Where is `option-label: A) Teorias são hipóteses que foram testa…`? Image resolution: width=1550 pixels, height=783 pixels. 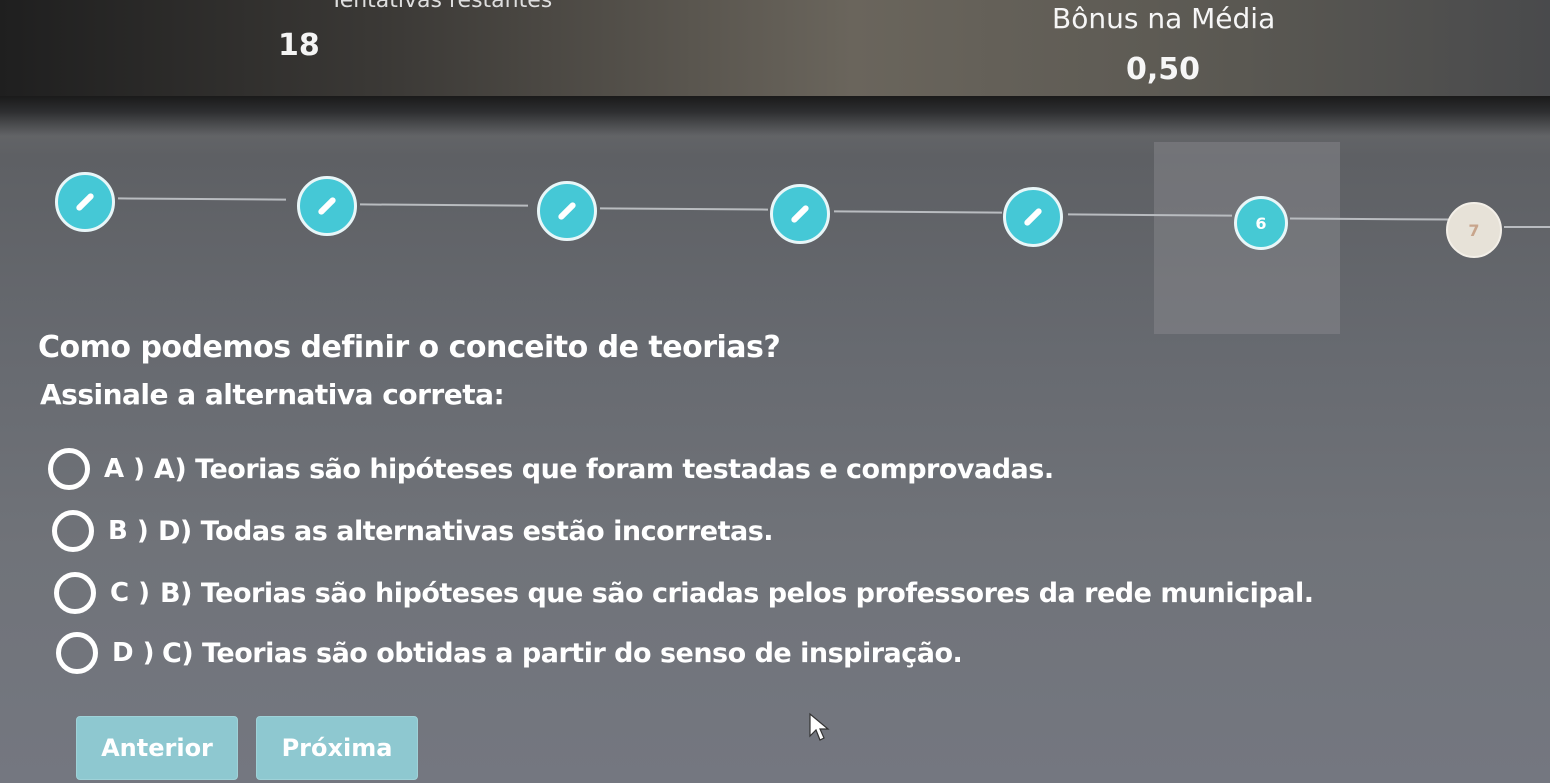 option-label: A) Teorias são hipóteses que foram testa… is located at coordinates (604, 469).